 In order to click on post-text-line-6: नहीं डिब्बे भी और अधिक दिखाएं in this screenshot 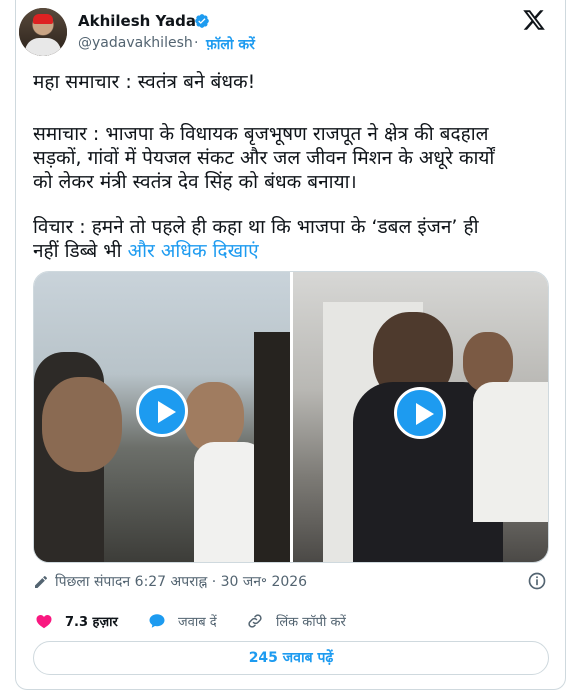, I will do `click(146, 251)`.